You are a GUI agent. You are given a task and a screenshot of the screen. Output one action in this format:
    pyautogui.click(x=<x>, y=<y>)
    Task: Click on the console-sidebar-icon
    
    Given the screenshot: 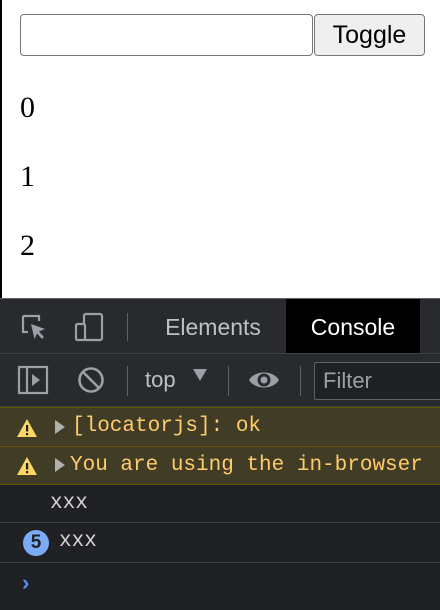 What is the action you would take?
    pyautogui.click(x=33, y=380)
    